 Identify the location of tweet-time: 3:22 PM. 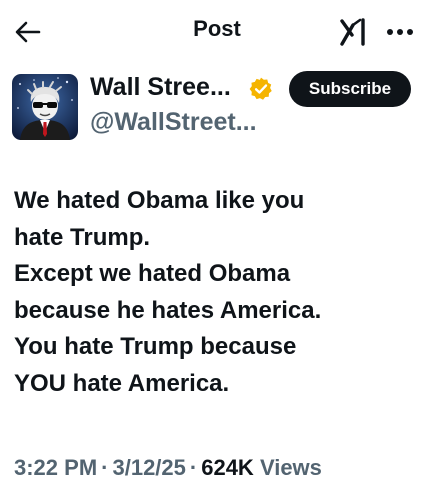
(55, 467).